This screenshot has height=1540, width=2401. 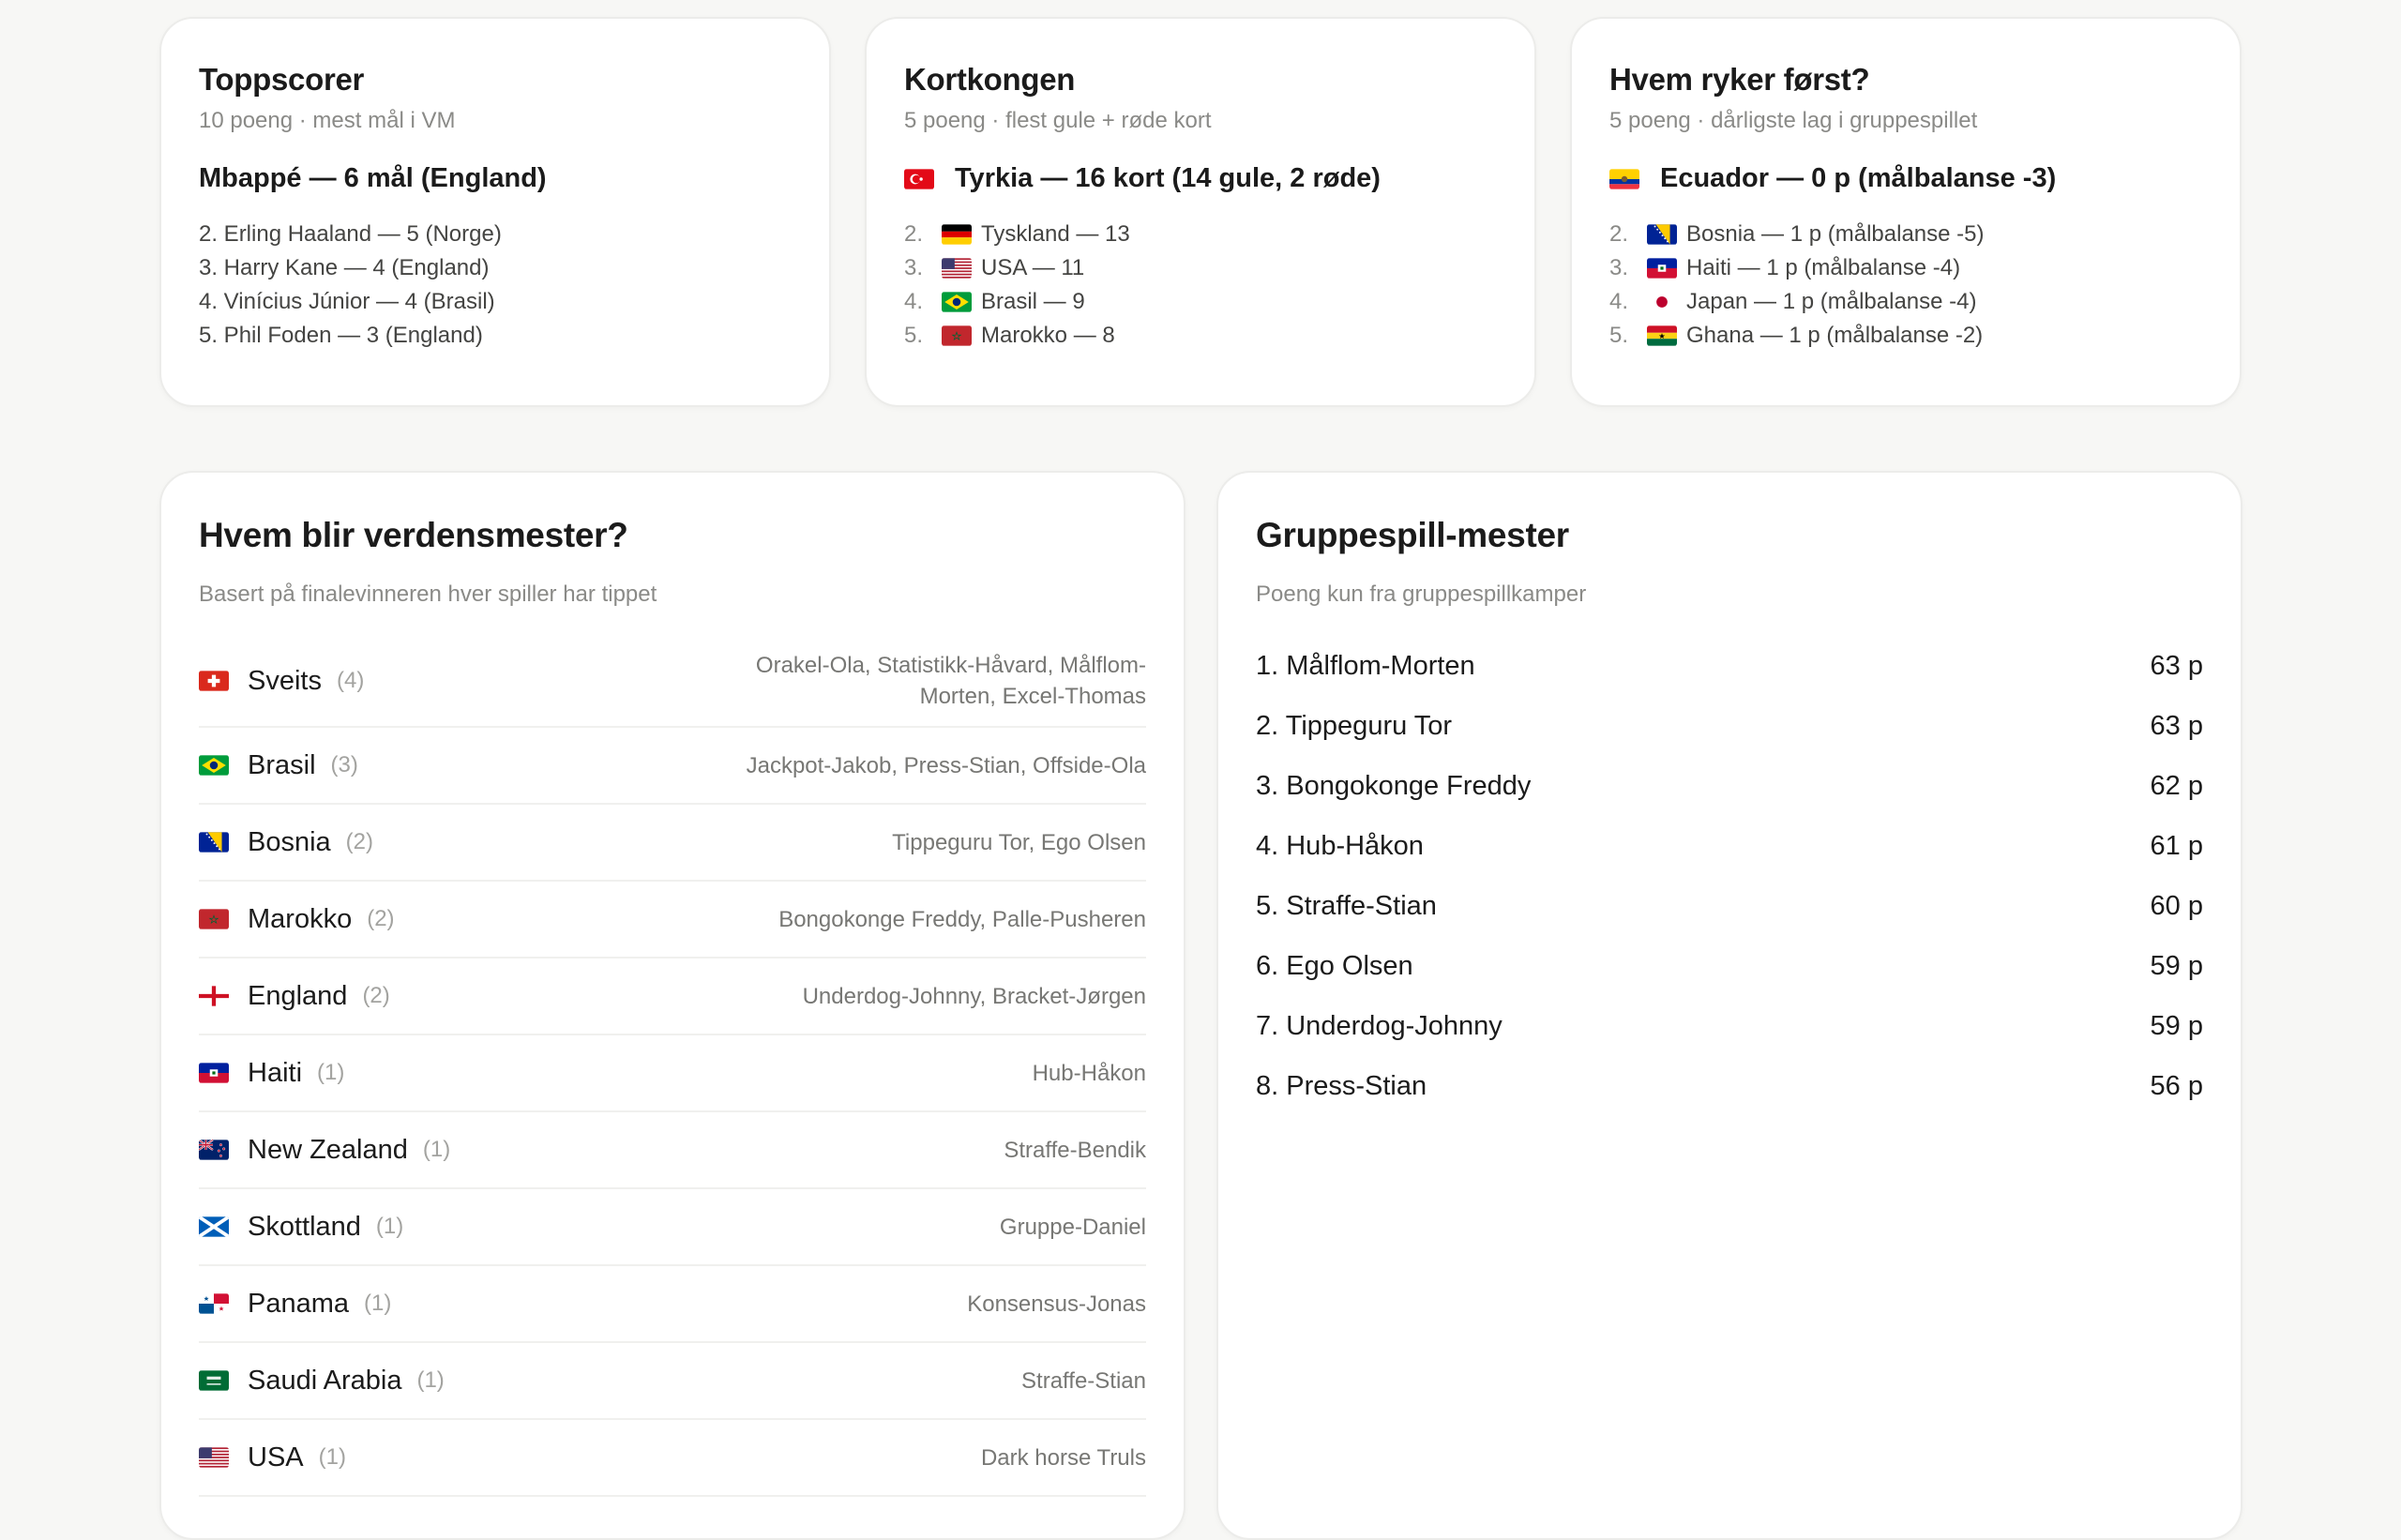 I want to click on list-item-text: Bosnia — 1 p (målbalanse -5), so click(x=1835, y=233).